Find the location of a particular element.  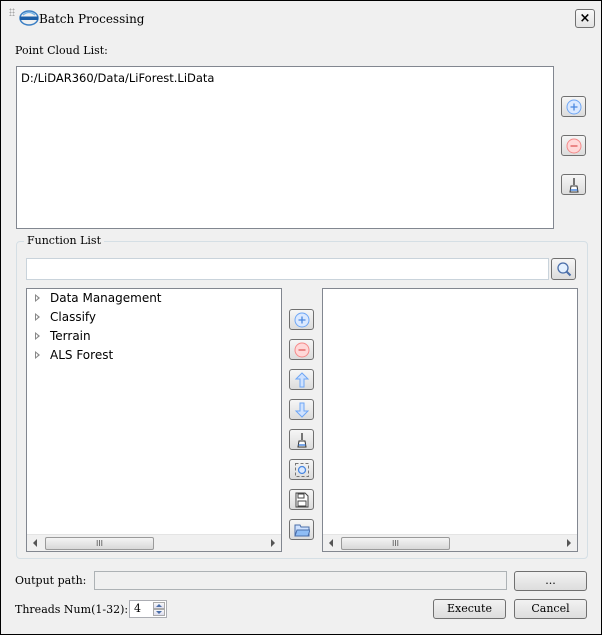

close-button: × is located at coordinates (585, 18).